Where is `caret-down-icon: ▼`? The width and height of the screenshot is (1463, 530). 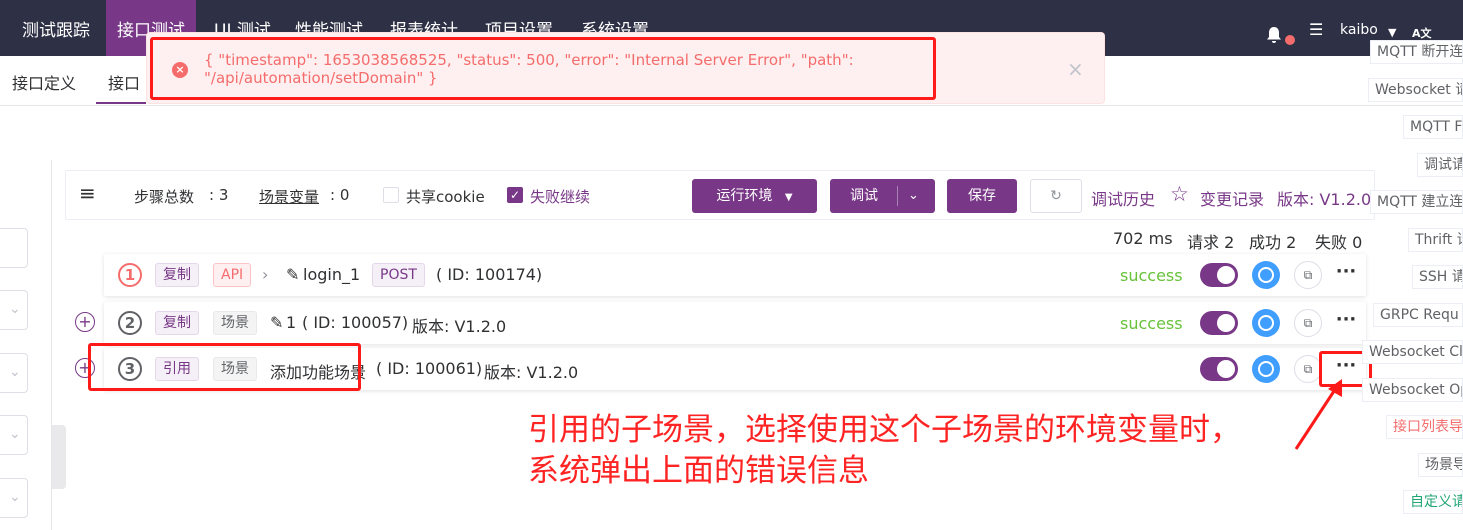
caret-down-icon: ▼ is located at coordinates (788, 197).